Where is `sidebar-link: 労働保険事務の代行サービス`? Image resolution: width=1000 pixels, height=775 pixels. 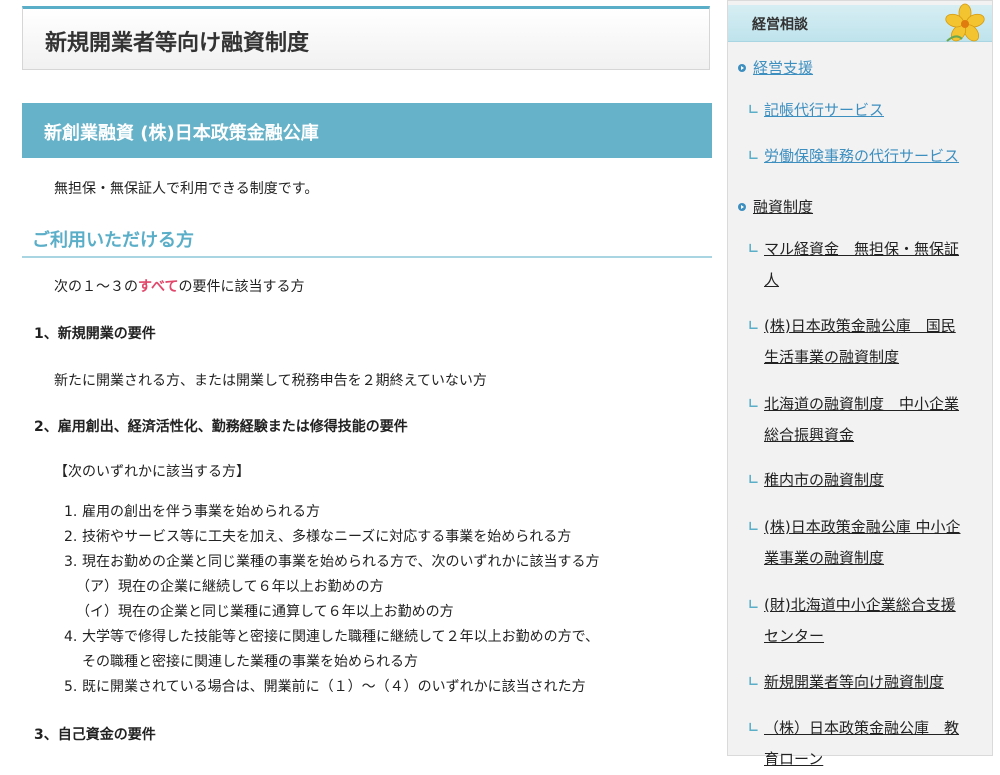
sidebar-link: 労働保険事務の代行サービス is located at coordinates (861, 156).